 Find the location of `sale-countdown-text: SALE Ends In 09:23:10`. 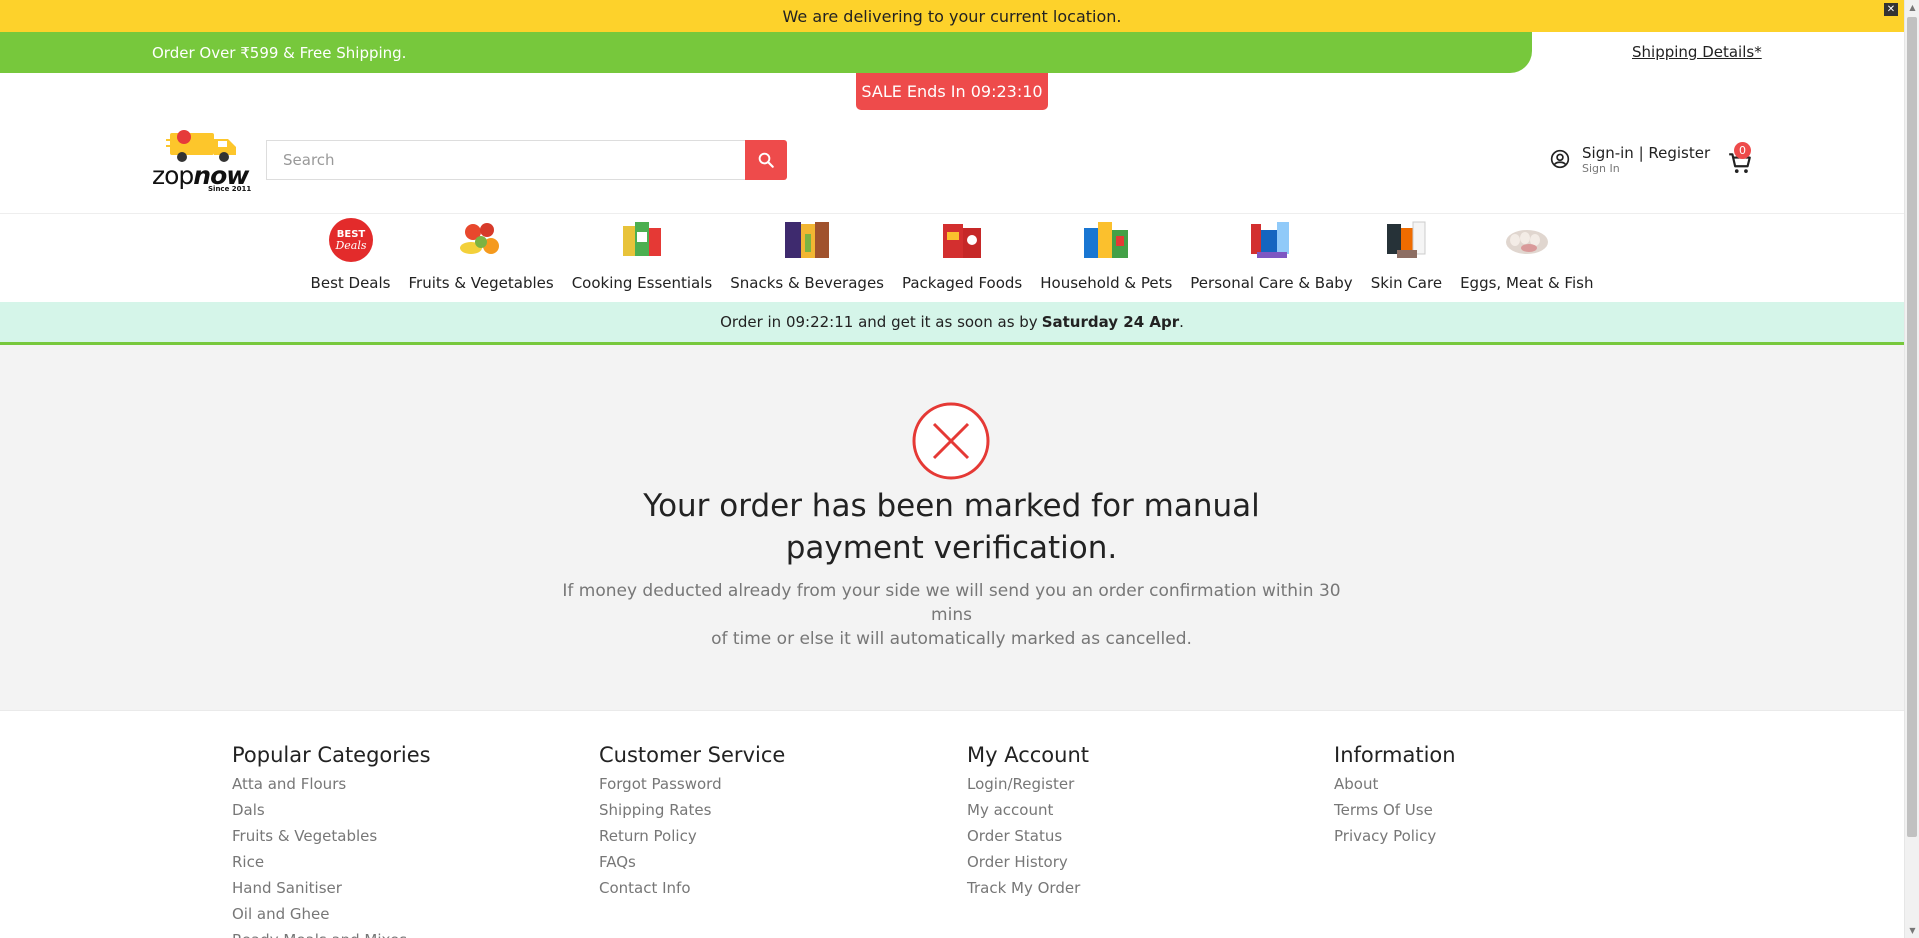

sale-countdown-text: SALE Ends In 09:23:10 is located at coordinates (952, 91).